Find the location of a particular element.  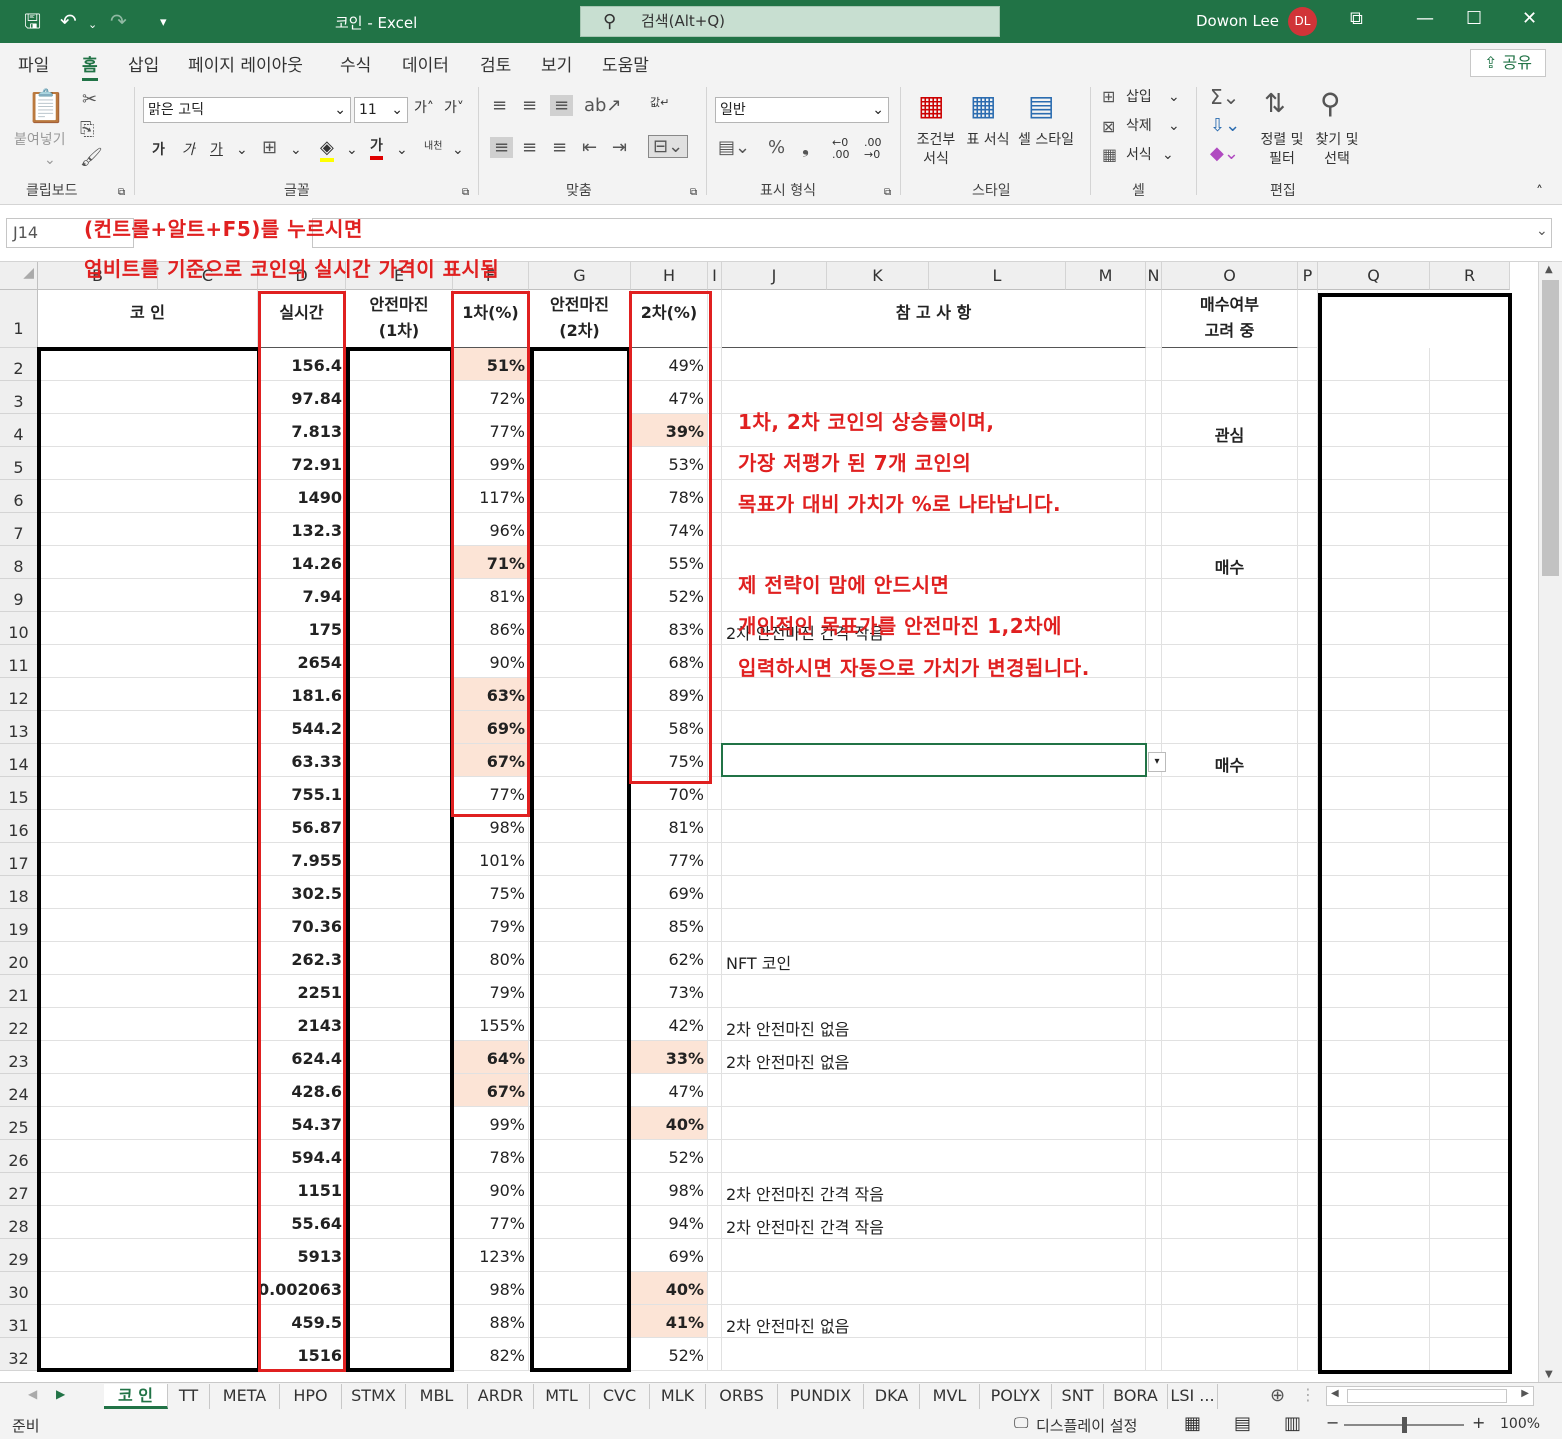

pct2-cell: 69% is located at coordinates (669, 1255).